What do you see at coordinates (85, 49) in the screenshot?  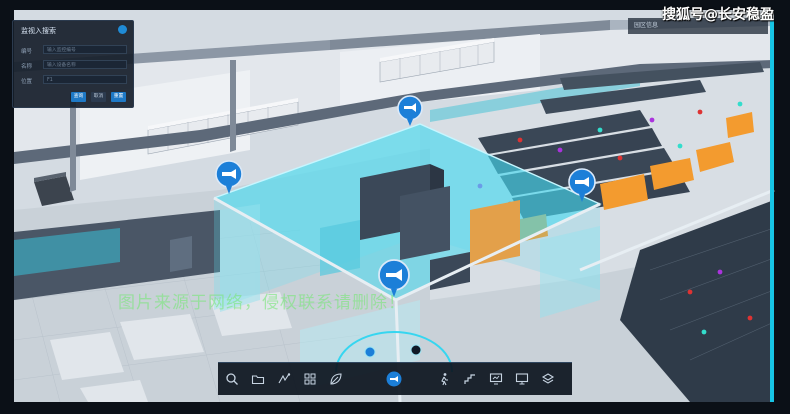 I see `code-input: 输入监控编号` at bounding box center [85, 49].